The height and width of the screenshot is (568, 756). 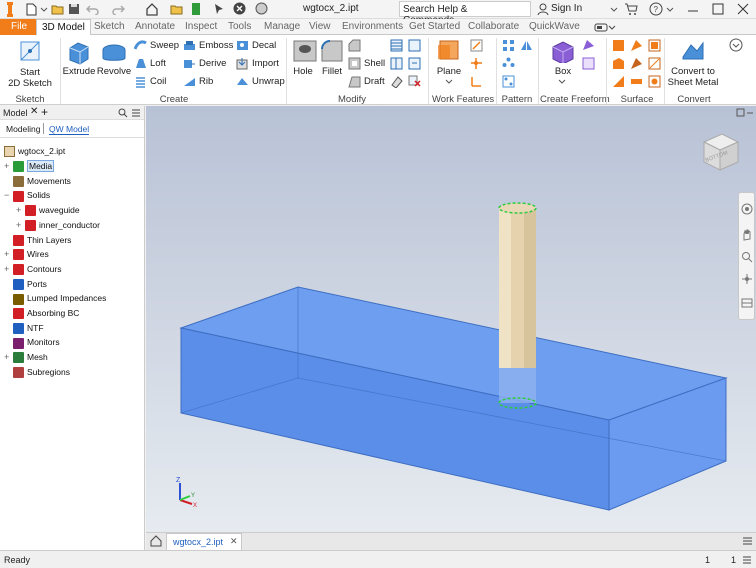 What do you see at coordinates (26, 357) in the screenshot?
I see `tree-item: + Mesh` at bounding box center [26, 357].